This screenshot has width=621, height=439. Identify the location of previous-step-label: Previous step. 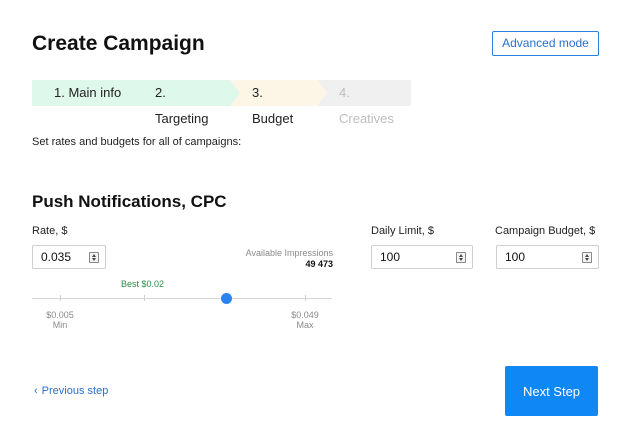
(75, 391).